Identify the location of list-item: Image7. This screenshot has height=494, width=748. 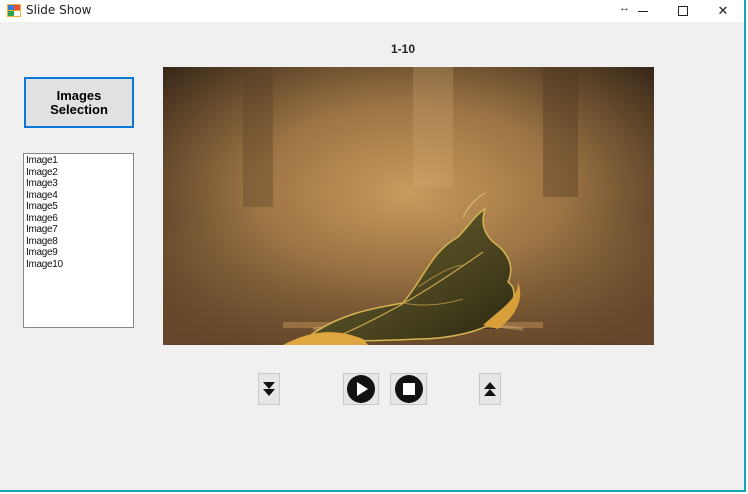
(78, 230).